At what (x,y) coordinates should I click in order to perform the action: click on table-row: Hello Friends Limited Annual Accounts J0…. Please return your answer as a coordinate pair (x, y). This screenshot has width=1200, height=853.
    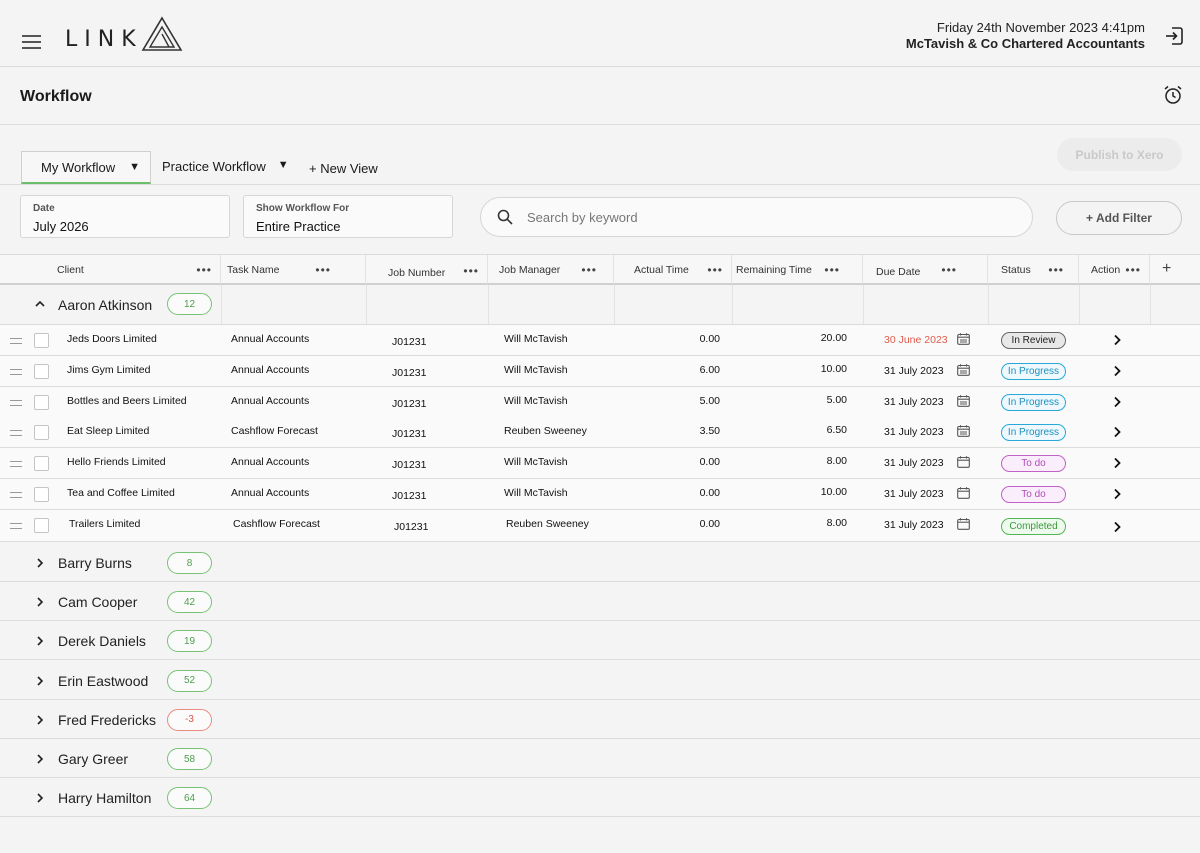
    Looking at the image, I should click on (600, 463).